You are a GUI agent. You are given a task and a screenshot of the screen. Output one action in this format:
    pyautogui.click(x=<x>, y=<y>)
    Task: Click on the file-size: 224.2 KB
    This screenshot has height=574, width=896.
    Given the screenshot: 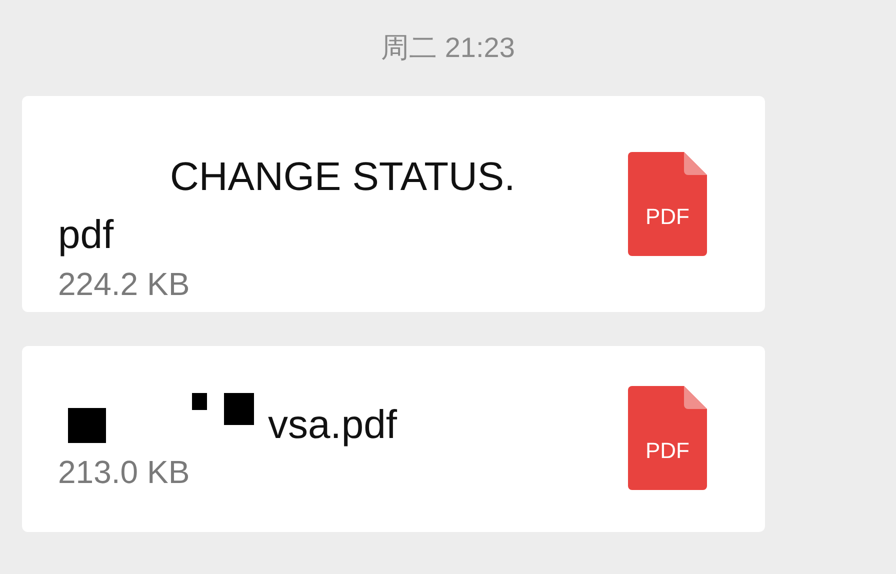 What is the action you would take?
    pyautogui.click(x=124, y=284)
    